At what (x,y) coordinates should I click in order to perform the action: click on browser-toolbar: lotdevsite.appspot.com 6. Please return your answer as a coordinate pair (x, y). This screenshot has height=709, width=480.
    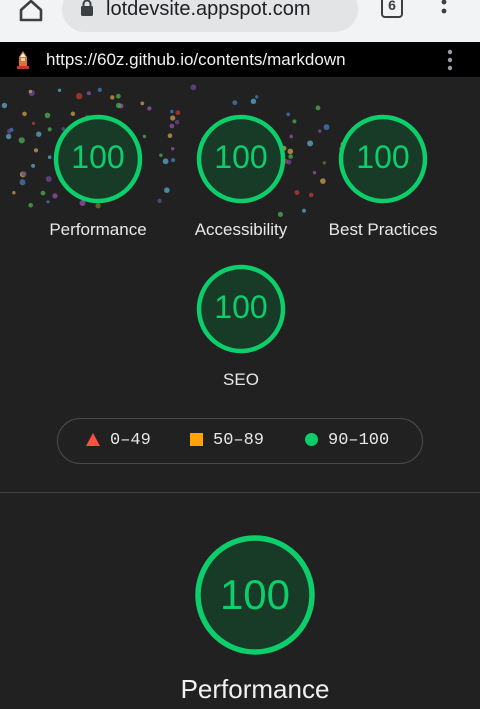
    Looking at the image, I should click on (240, 21).